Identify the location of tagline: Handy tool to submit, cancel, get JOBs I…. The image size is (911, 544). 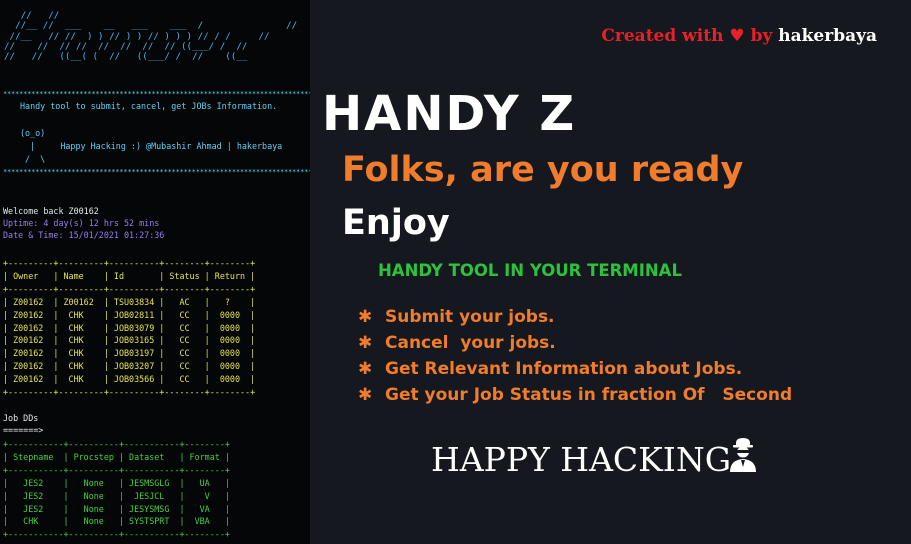
(149, 106).